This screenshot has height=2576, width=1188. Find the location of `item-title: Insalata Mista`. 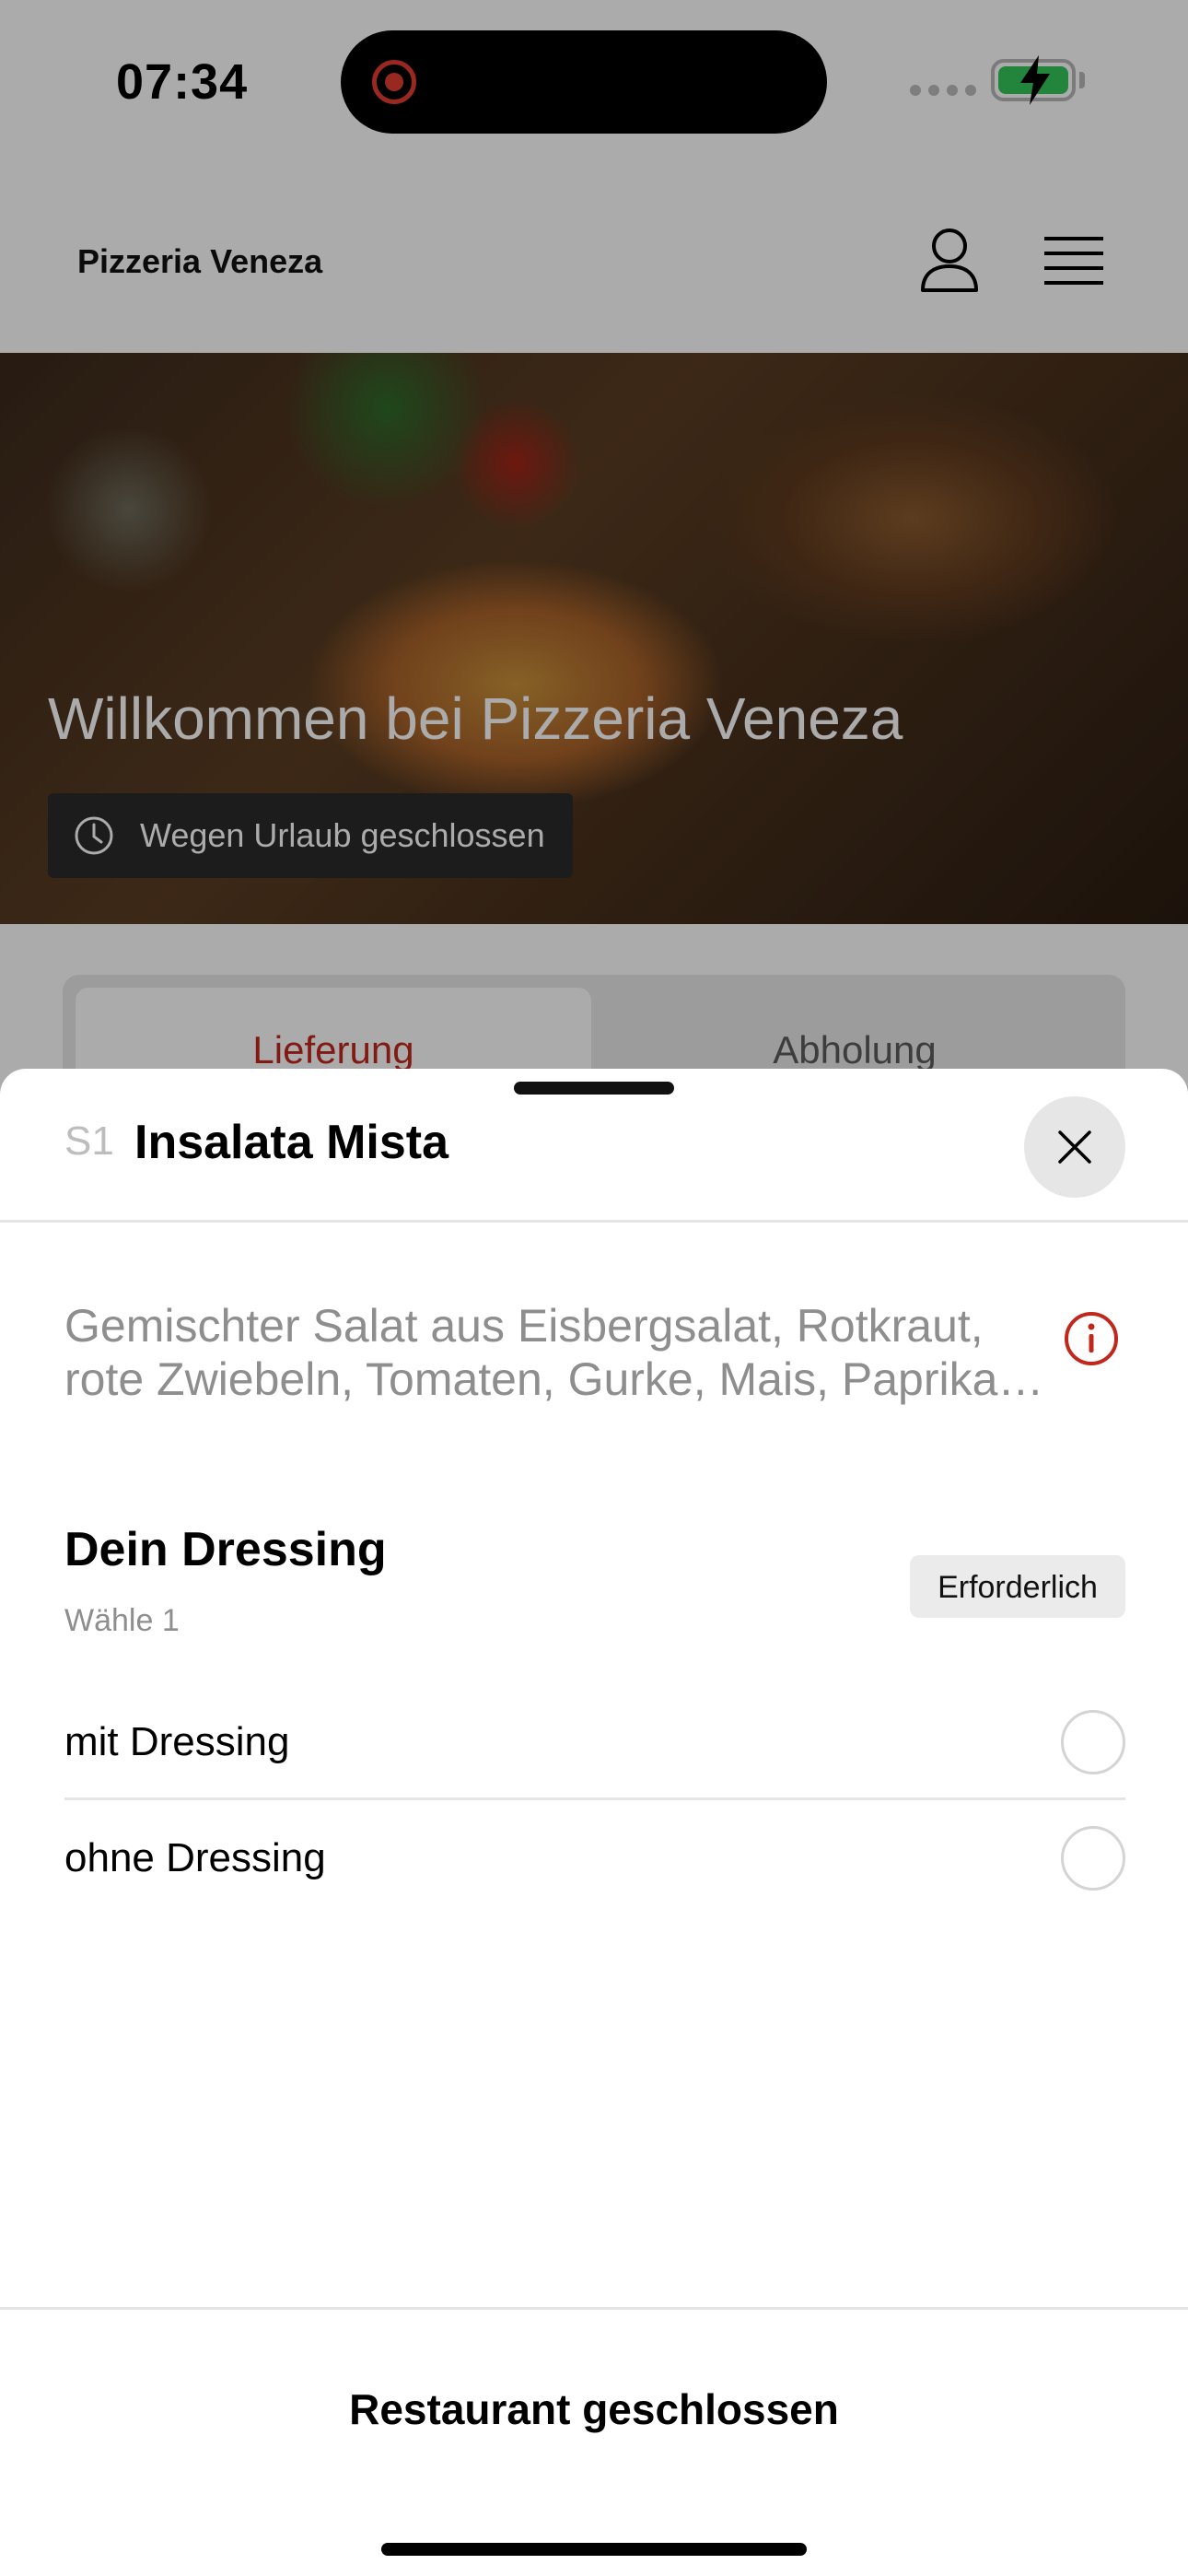

item-title: Insalata Mista is located at coordinates (291, 1142).